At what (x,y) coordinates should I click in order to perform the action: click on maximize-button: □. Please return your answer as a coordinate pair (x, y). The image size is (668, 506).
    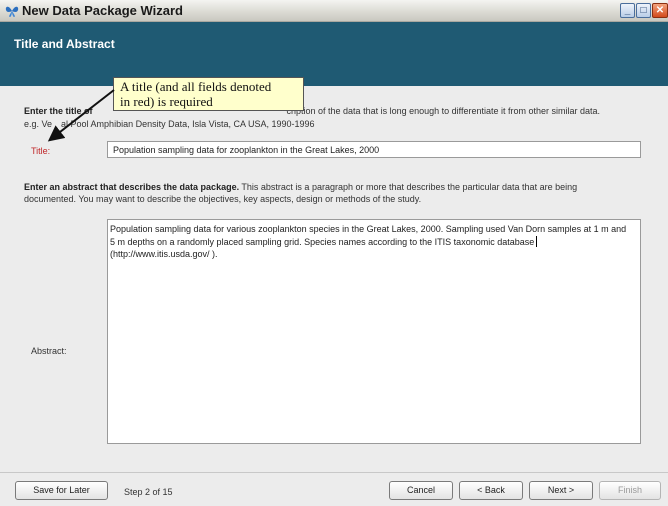
    Looking at the image, I should click on (643, 10).